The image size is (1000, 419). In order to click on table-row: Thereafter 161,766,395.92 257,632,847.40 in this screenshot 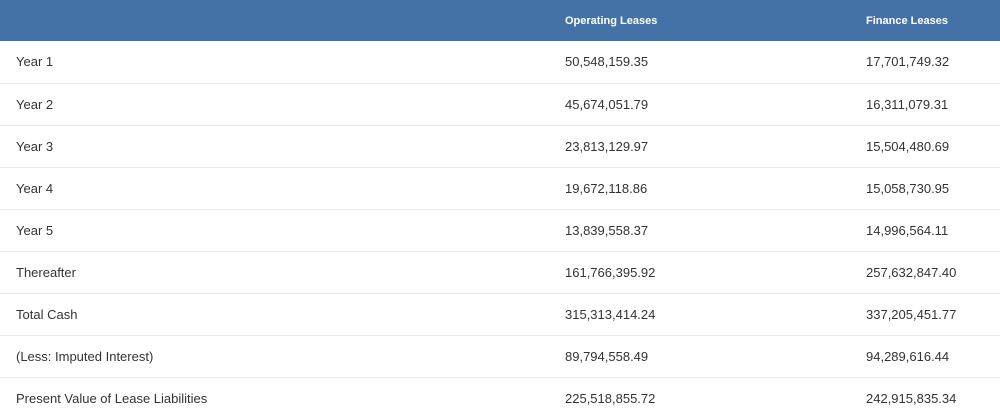, I will do `click(500, 272)`.